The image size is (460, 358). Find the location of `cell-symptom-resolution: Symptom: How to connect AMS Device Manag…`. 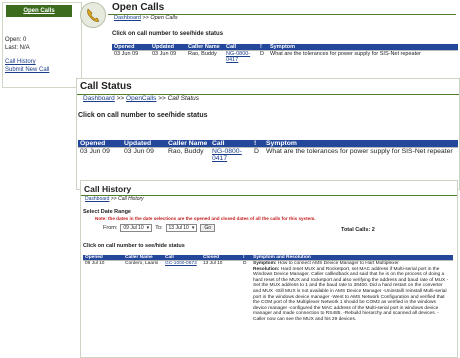

cell-symptom-resolution: Symptom: How to connect AMS Device Manag… is located at coordinates (352, 292).